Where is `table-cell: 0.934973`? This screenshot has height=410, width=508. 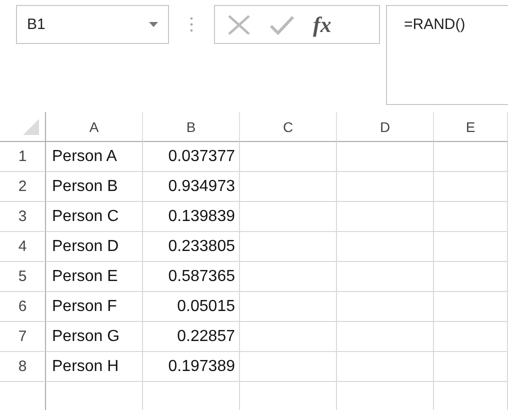 table-cell: 0.934973 is located at coordinates (191, 187).